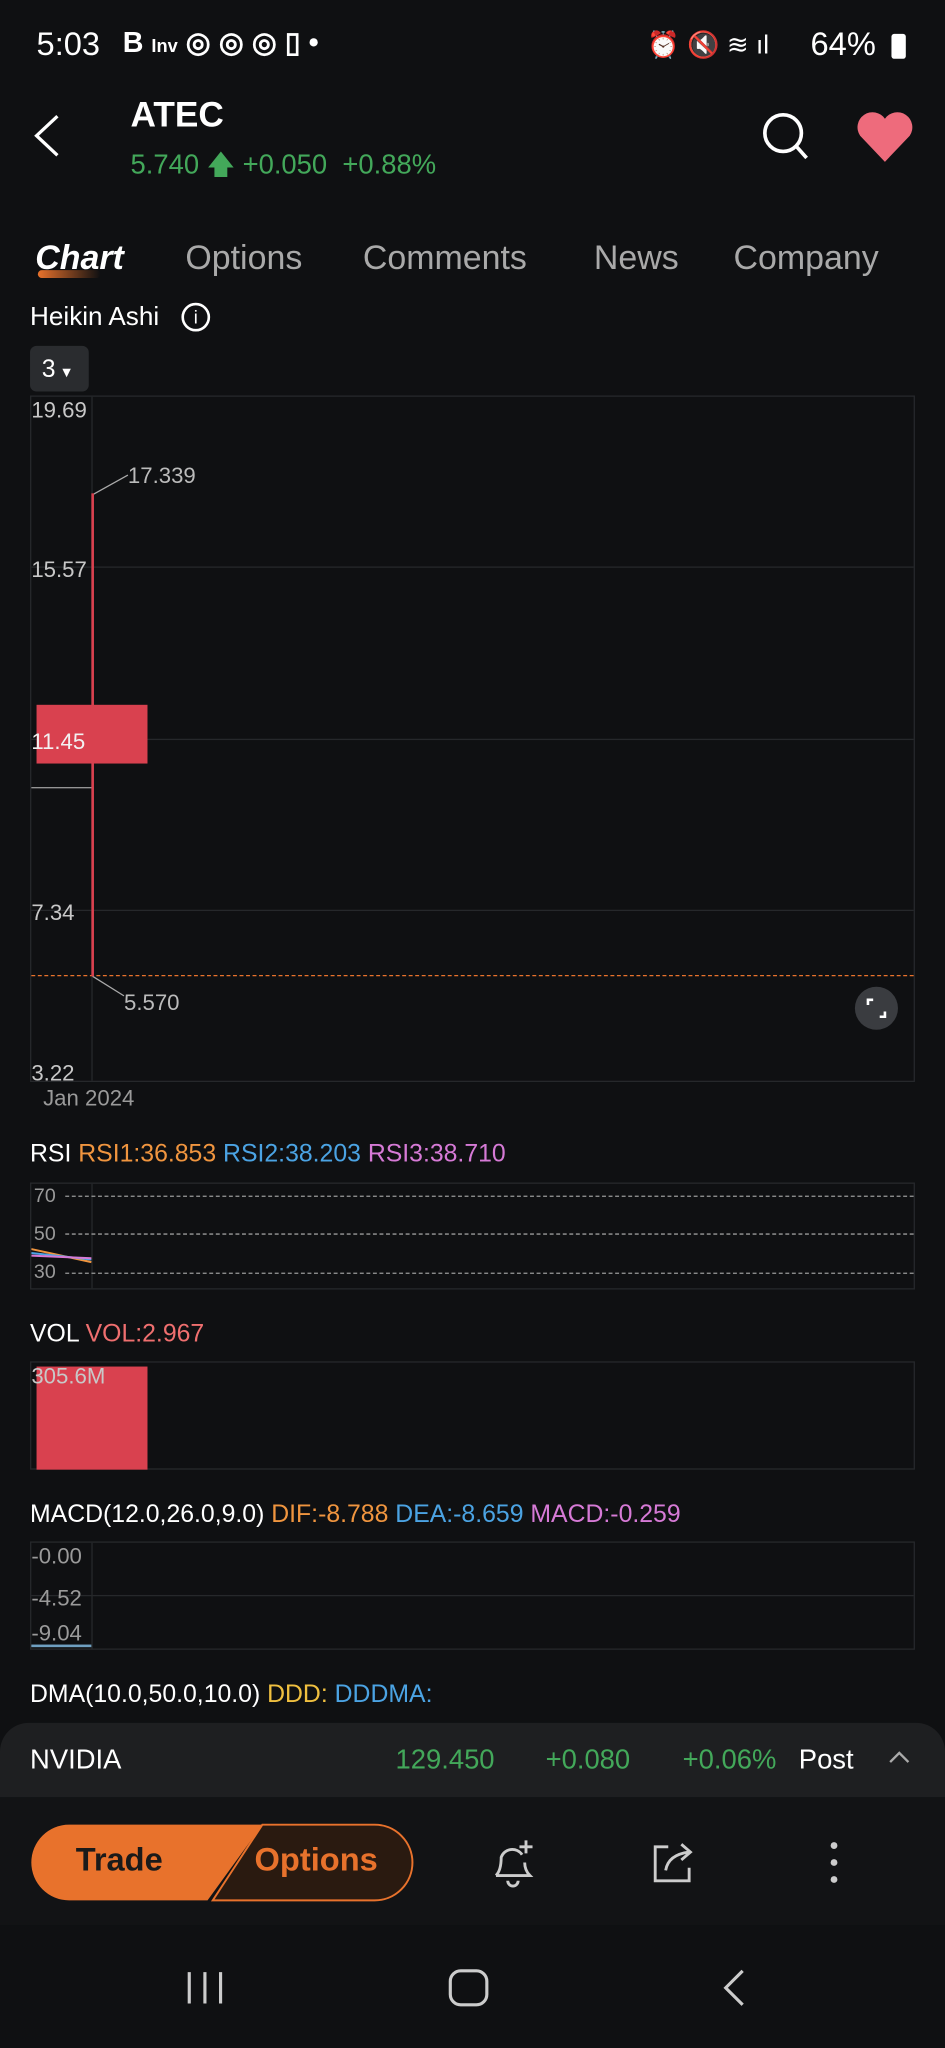 The height and width of the screenshot is (2048, 945). I want to click on tab-options: Options, so click(243, 258).